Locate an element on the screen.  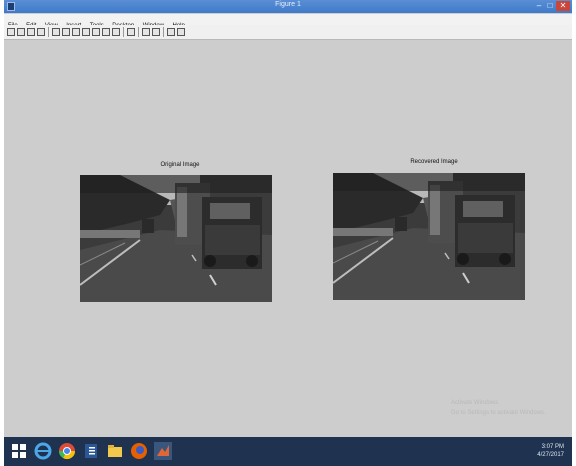
data-cursor-icon is located at coordinates (106, 32).